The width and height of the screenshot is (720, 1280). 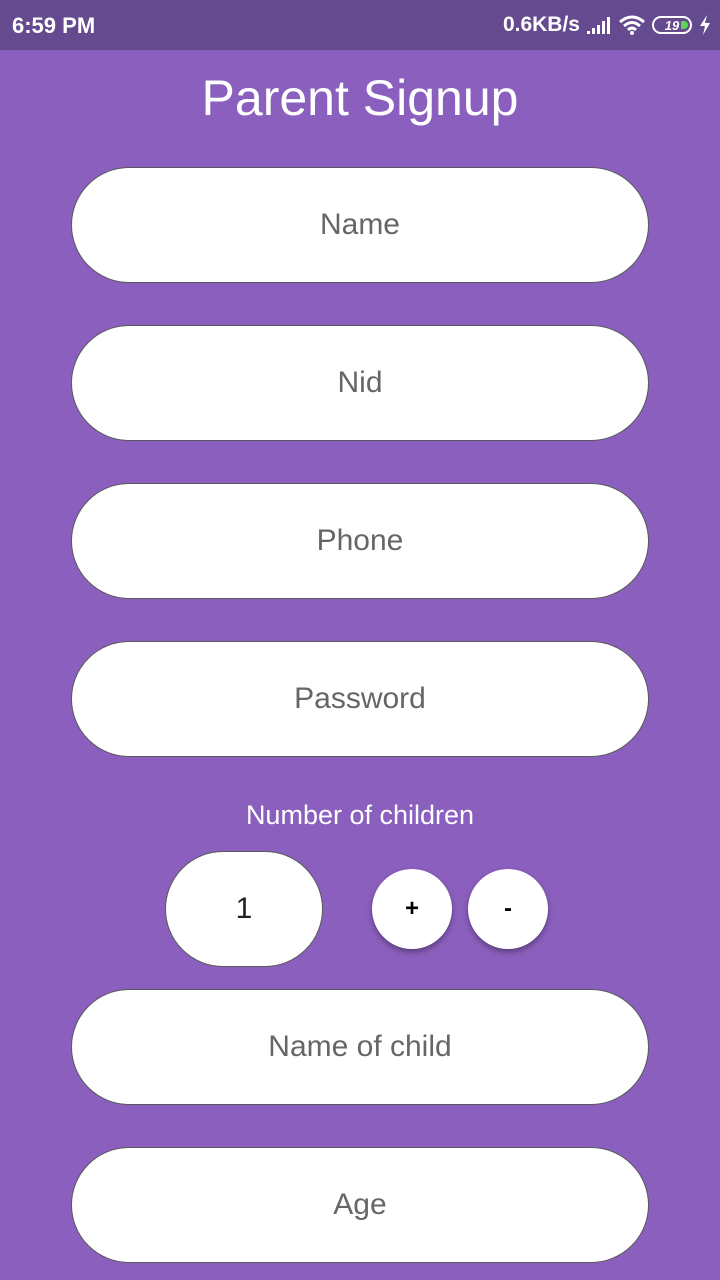 I want to click on child-name-field, so click(x=360, y=1047).